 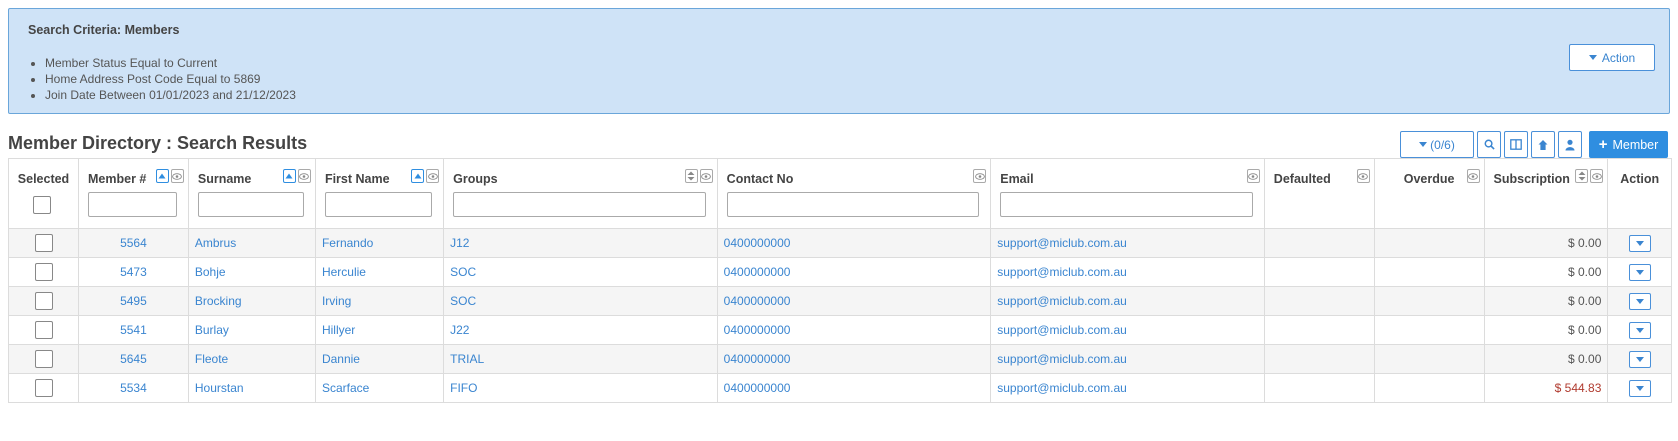 I want to click on column-header-selected: Selected, so click(x=43, y=193).